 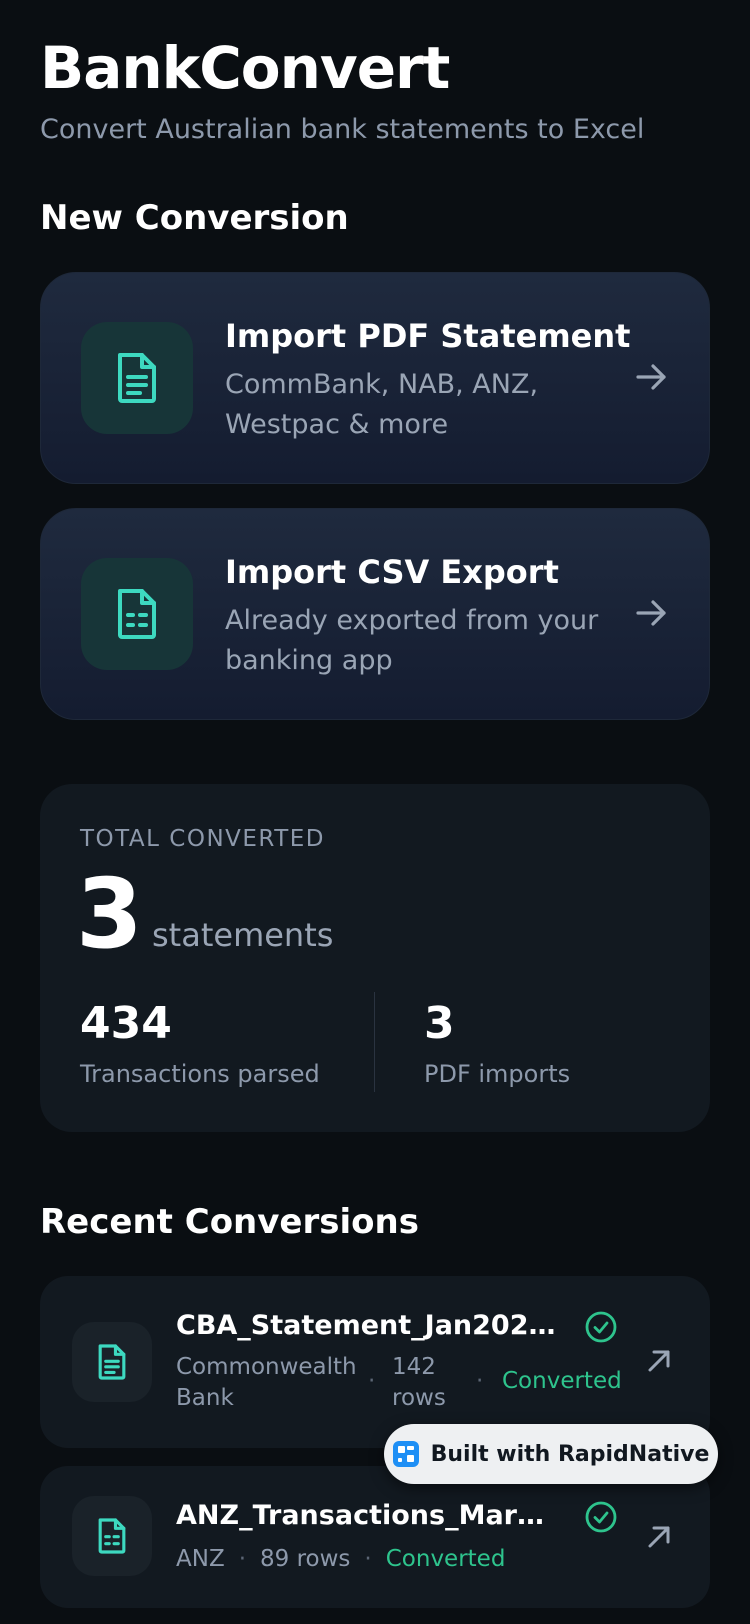 What do you see at coordinates (109, 914) in the screenshot?
I see `total-converted-count: 3` at bounding box center [109, 914].